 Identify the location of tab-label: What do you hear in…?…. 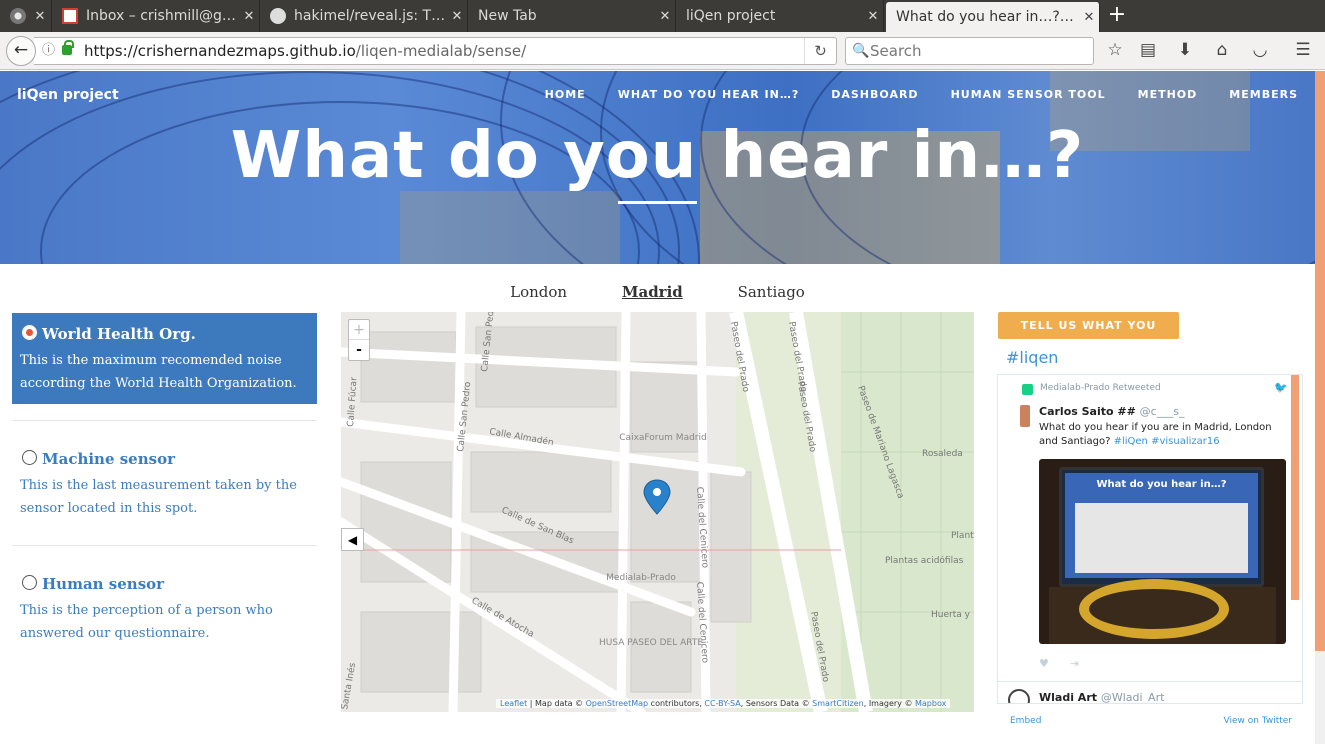
(985, 17).